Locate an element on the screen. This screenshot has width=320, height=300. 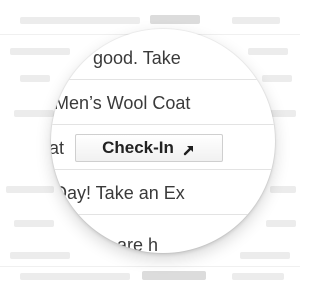
list-item-text: good. Take is located at coordinates (137, 58).